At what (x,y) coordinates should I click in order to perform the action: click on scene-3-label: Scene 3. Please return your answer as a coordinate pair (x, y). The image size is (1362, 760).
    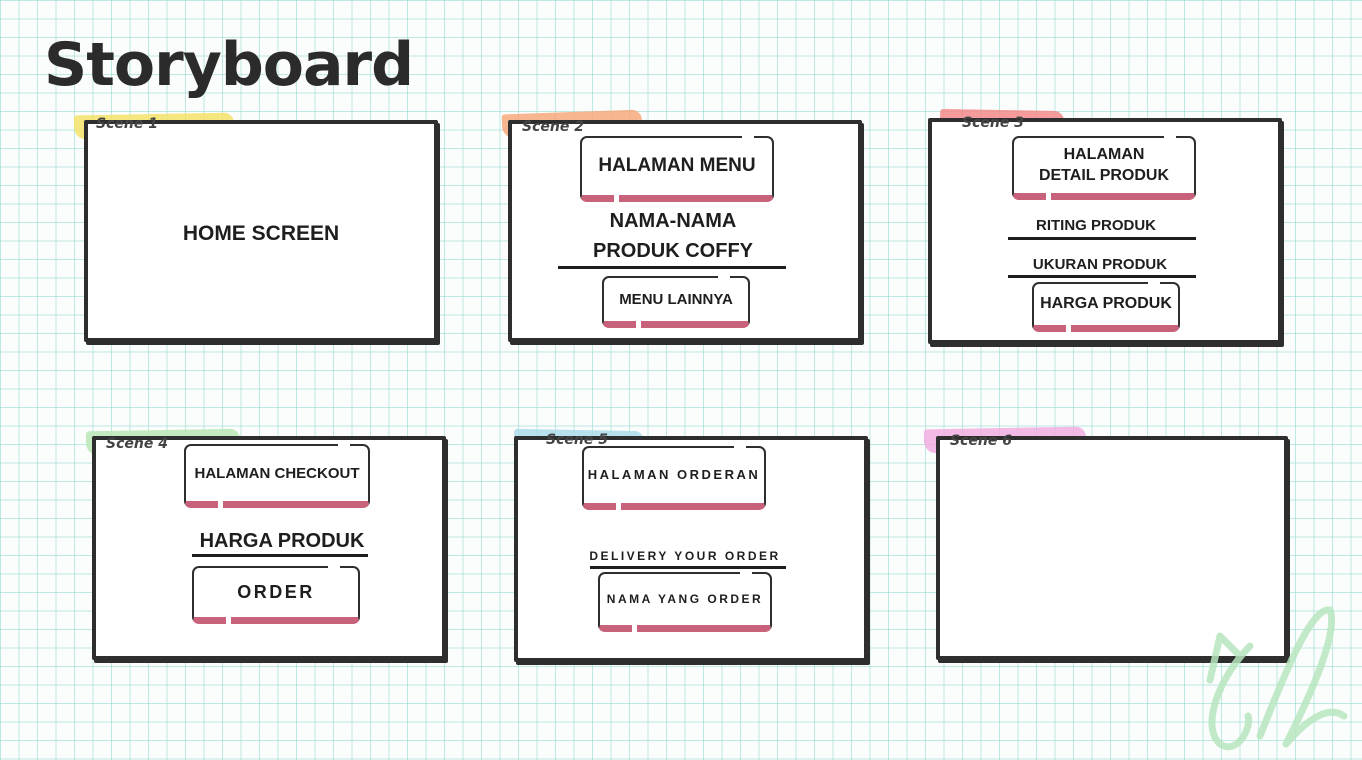
    Looking at the image, I should click on (993, 123).